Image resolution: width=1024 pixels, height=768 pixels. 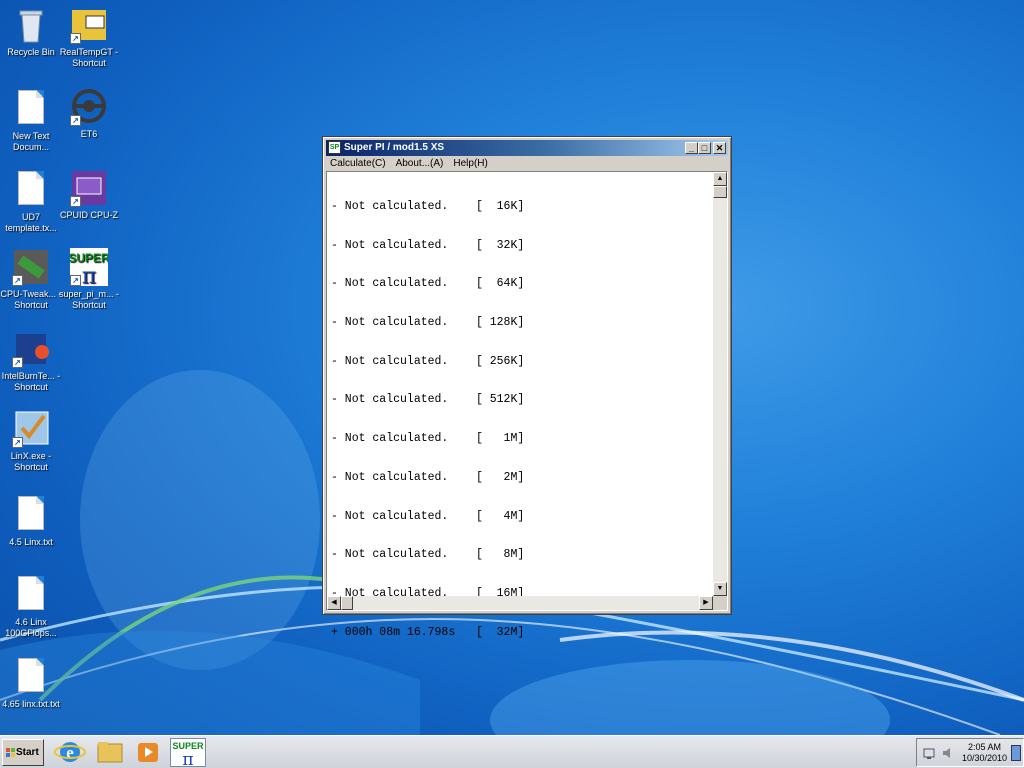 I want to click on result-size: [ 32M], so click(x=500, y=632).